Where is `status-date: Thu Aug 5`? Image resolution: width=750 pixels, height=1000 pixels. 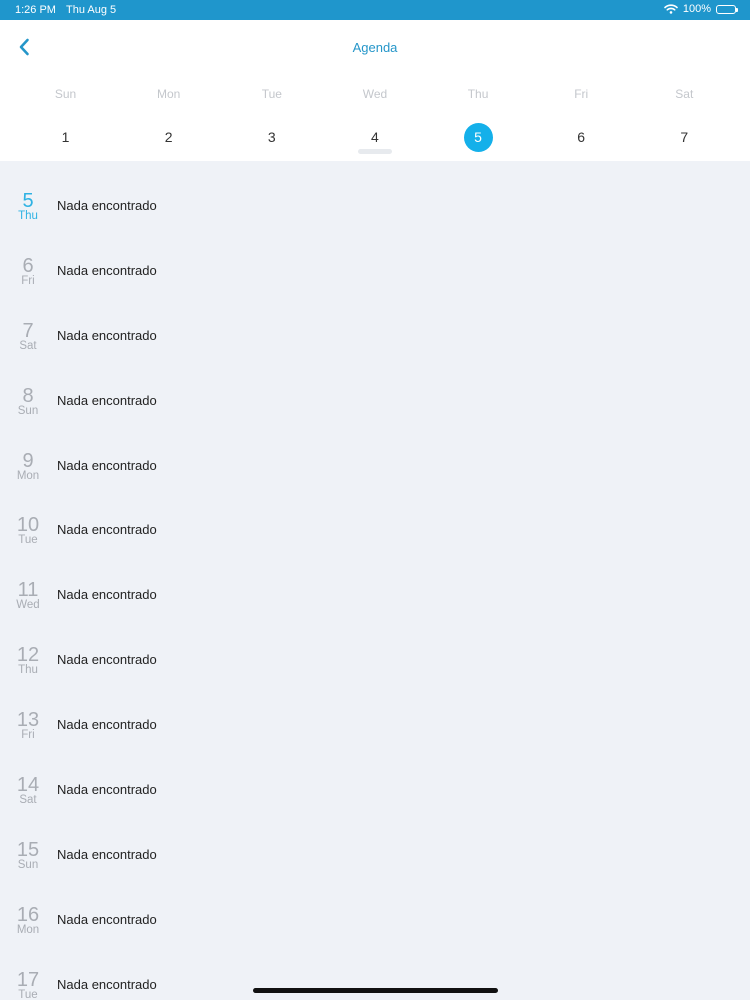
status-date: Thu Aug 5 is located at coordinates (91, 10).